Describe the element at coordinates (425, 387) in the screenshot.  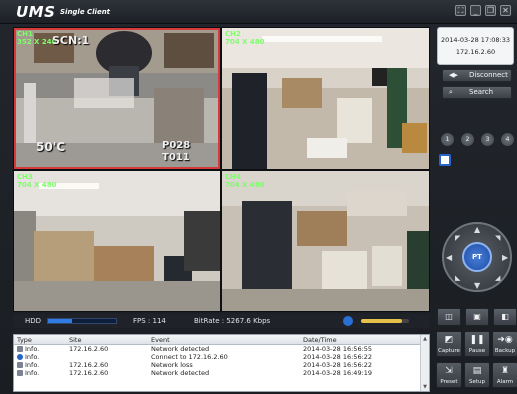
I see `scroll-down-icon: ▼` at that location.